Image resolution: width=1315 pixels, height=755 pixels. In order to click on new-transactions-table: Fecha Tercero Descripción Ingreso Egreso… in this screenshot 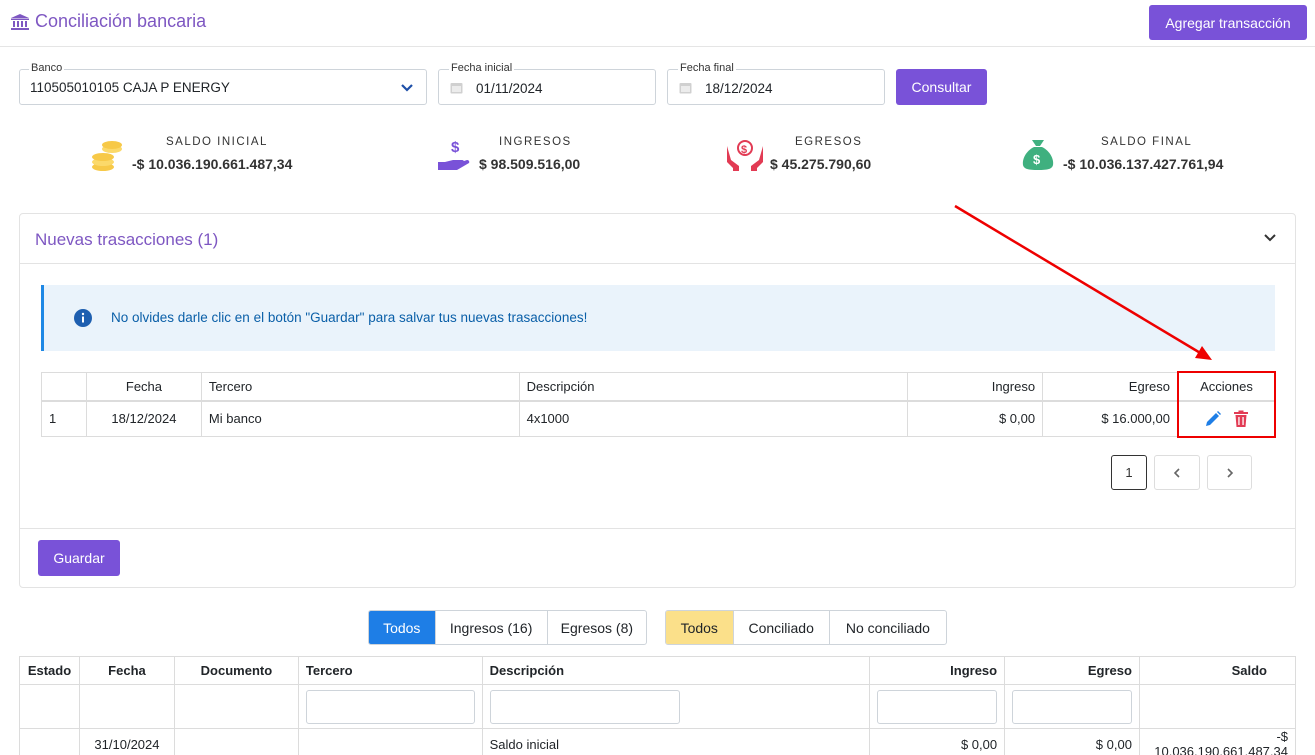, I will do `click(658, 404)`.